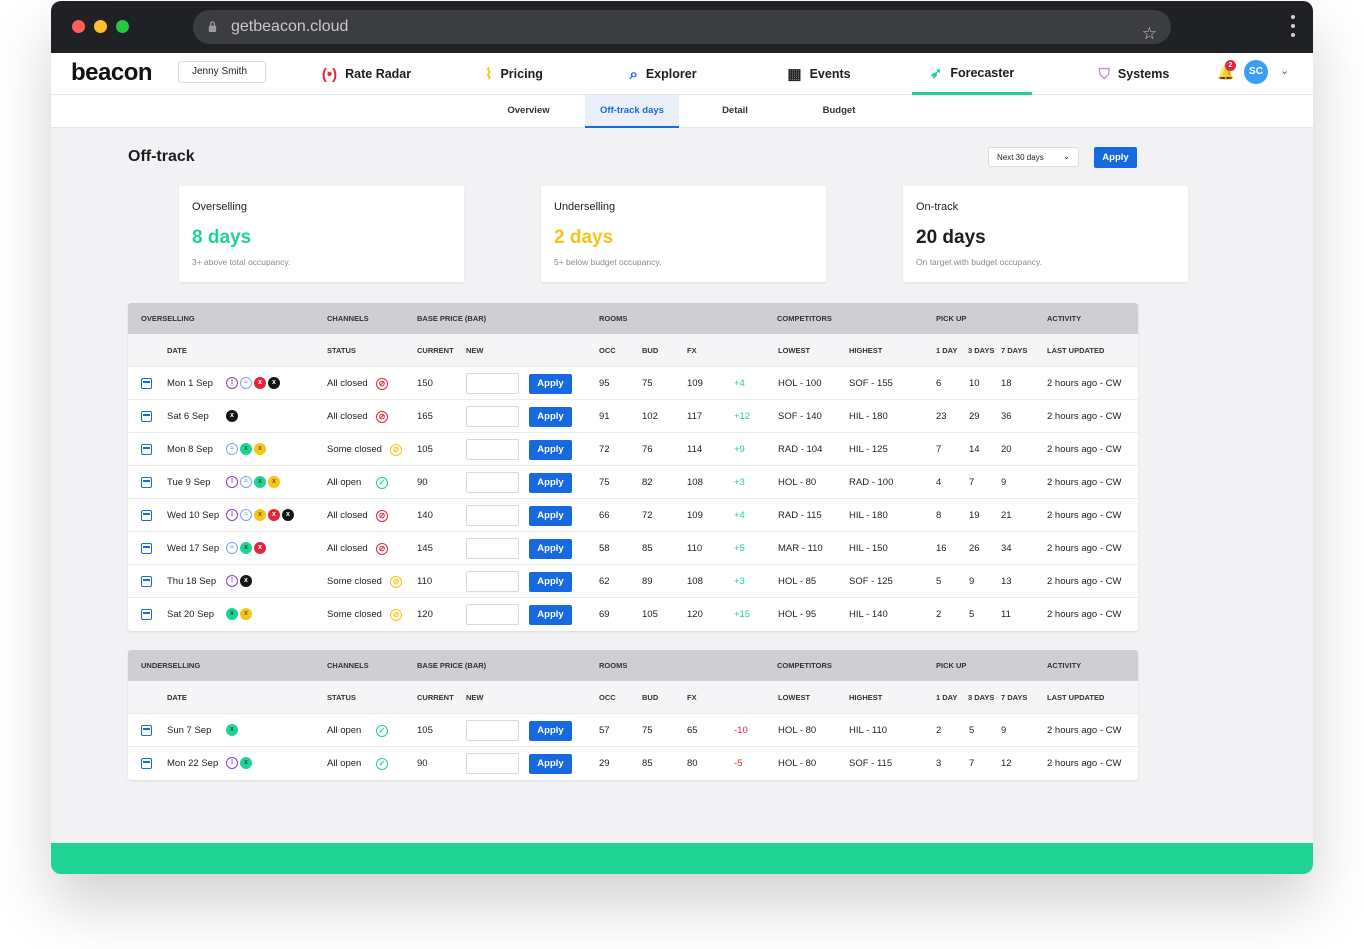 The width and height of the screenshot is (1364, 949). What do you see at coordinates (1226, 70) in the screenshot?
I see `notification-bell-icon: 🔔 2` at bounding box center [1226, 70].